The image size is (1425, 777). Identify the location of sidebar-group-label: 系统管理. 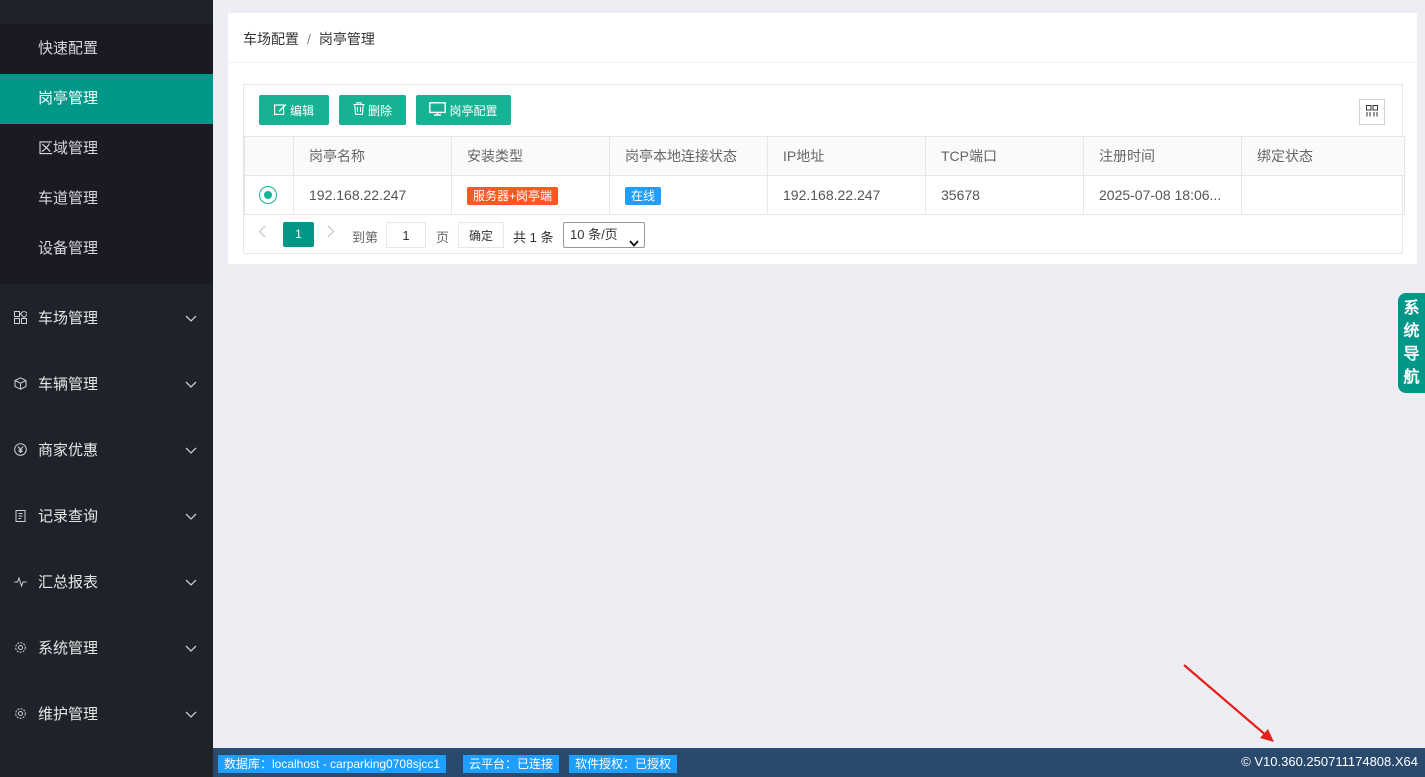
(68, 648).